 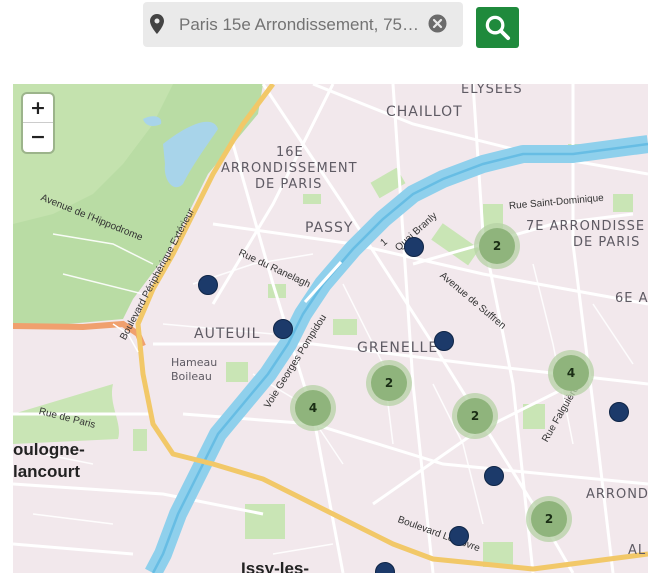 What do you see at coordinates (157, 24) in the screenshot?
I see `map-pin-icon` at bounding box center [157, 24].